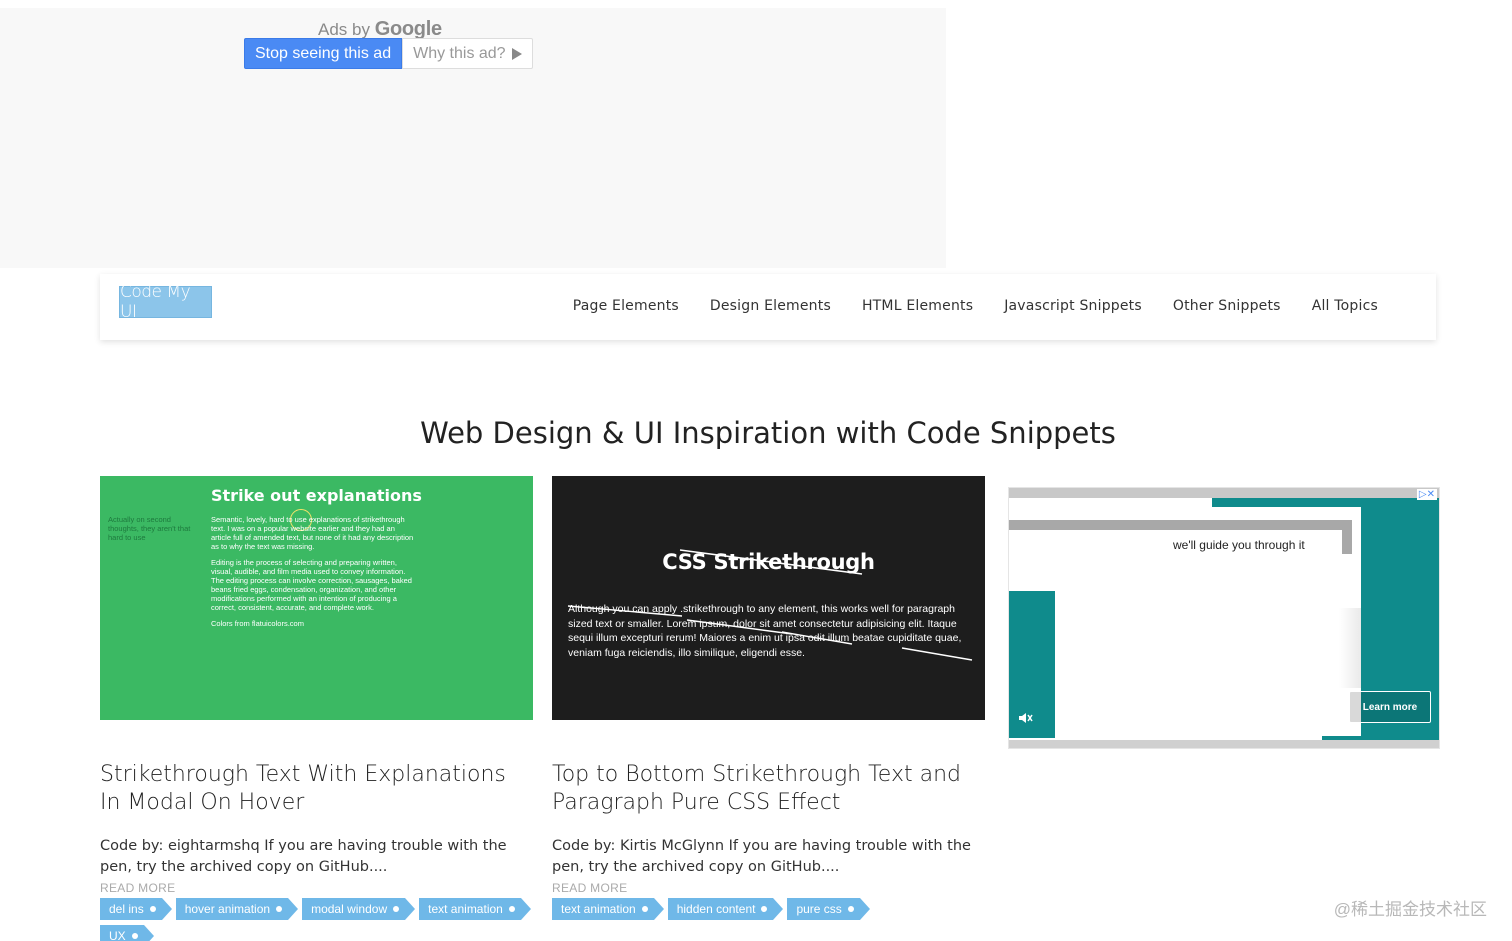  What do you see at coordinates (1239, 545) in the screenshot?
I see `ad-text: we'll guide you through it` at bounding box center [1239, 545].